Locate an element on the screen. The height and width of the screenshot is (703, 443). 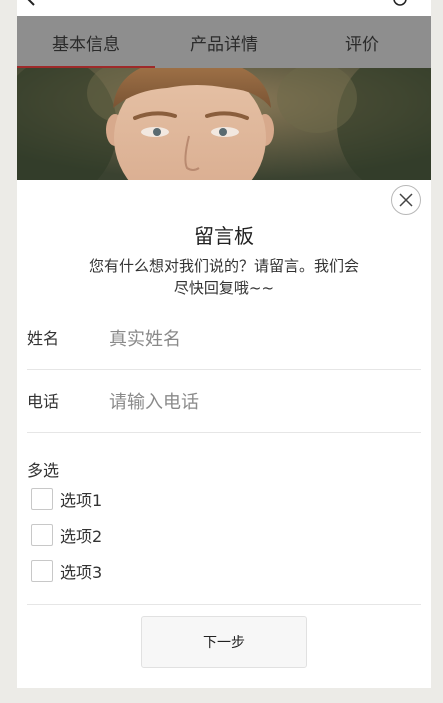
tab-basic-info: 基本信息 is located at coordinates (86, 42).